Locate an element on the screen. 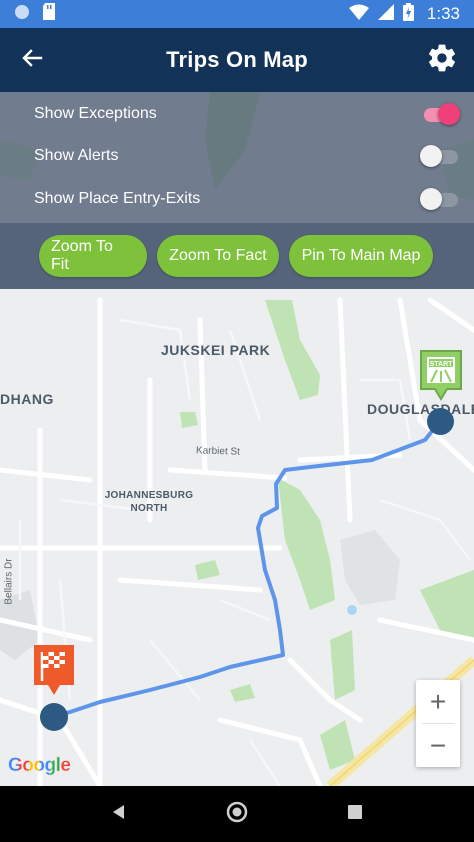  nav-recents-button is located at coordinates (355, 814).